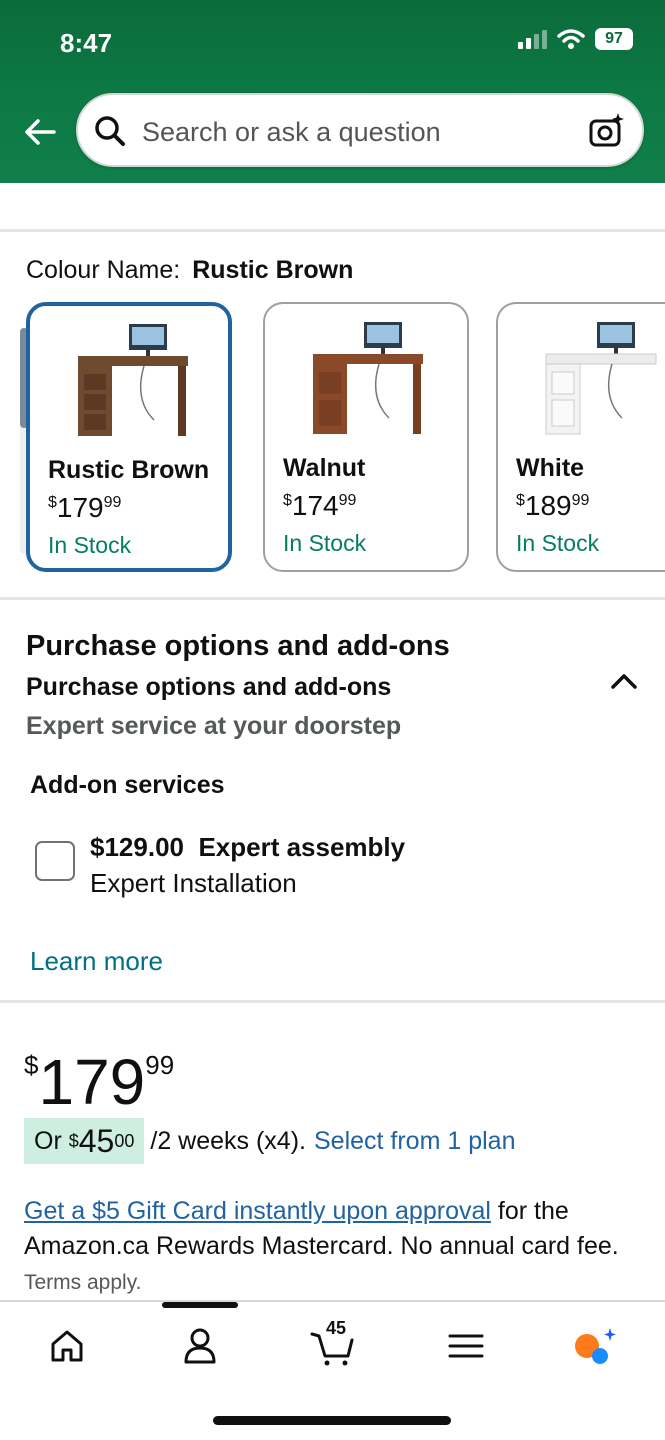 This screenshot has width=665, height=1440. Describe the element at coordinates (110, 131) in the screenshot. I see `search-icon` at that location.